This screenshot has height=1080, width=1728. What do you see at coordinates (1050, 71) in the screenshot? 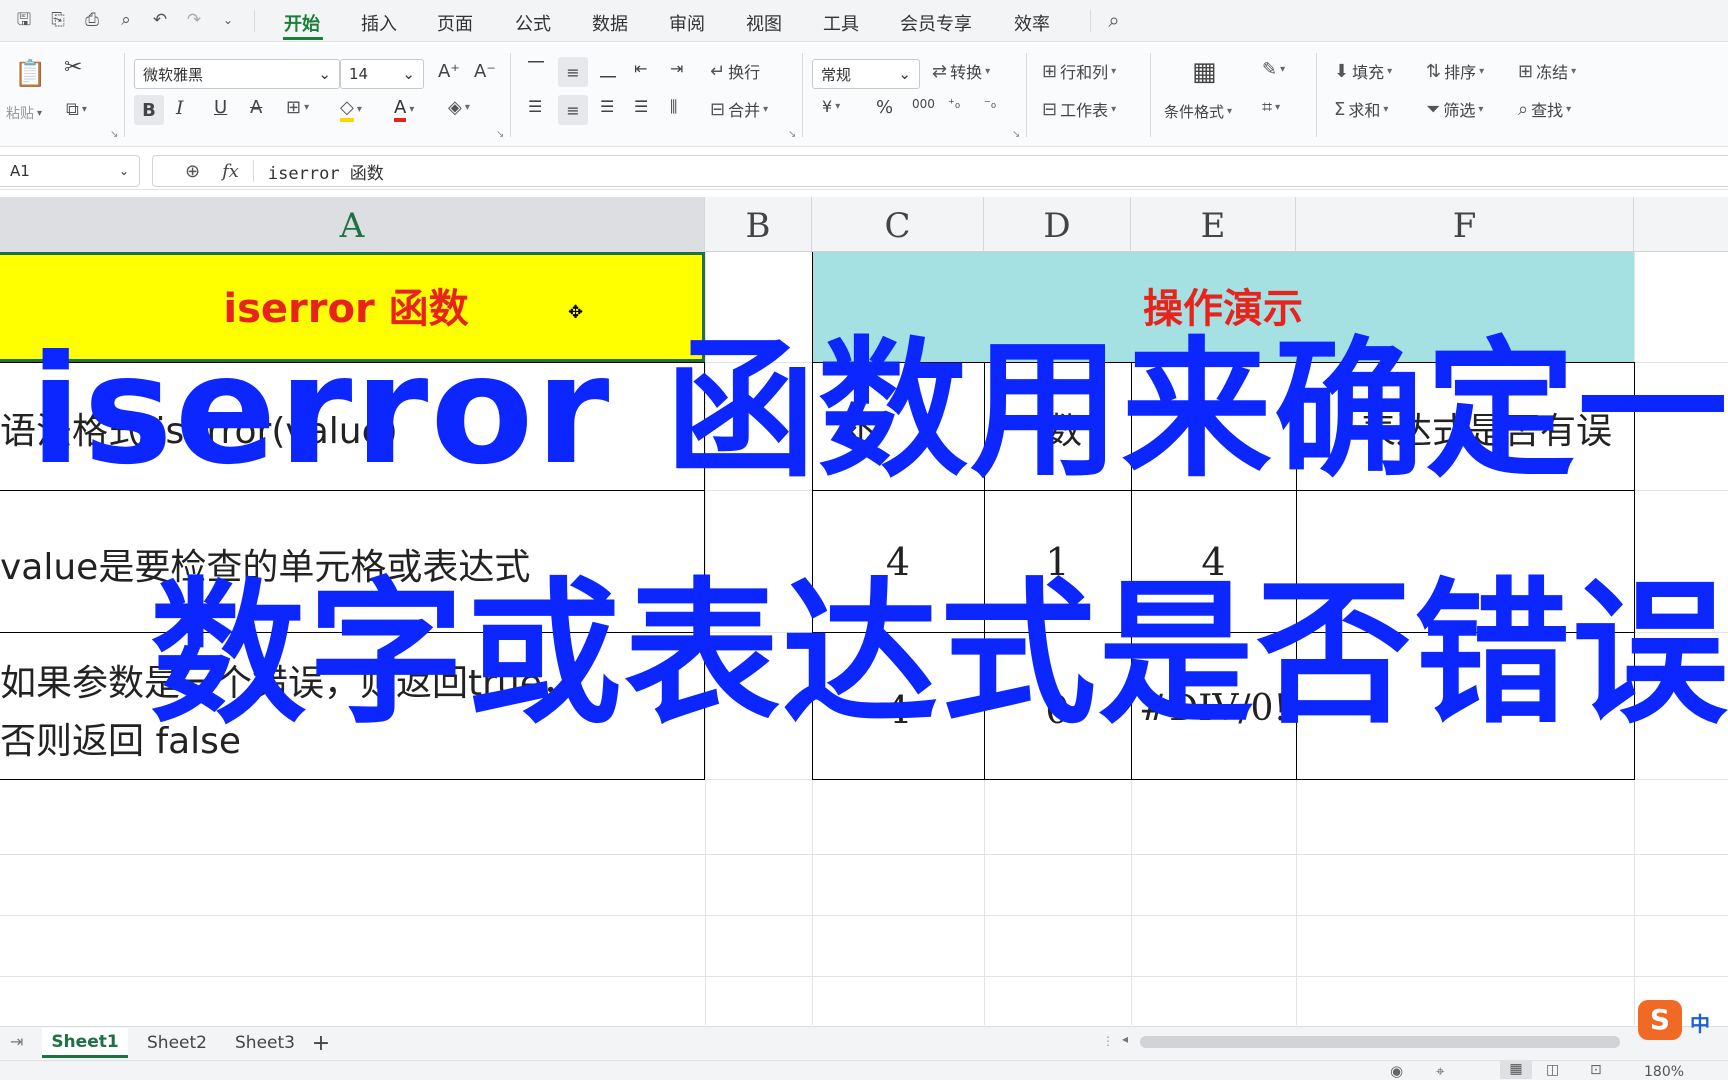
I see `row-col-icon: ⊞` at bounding box center [1050, 71].